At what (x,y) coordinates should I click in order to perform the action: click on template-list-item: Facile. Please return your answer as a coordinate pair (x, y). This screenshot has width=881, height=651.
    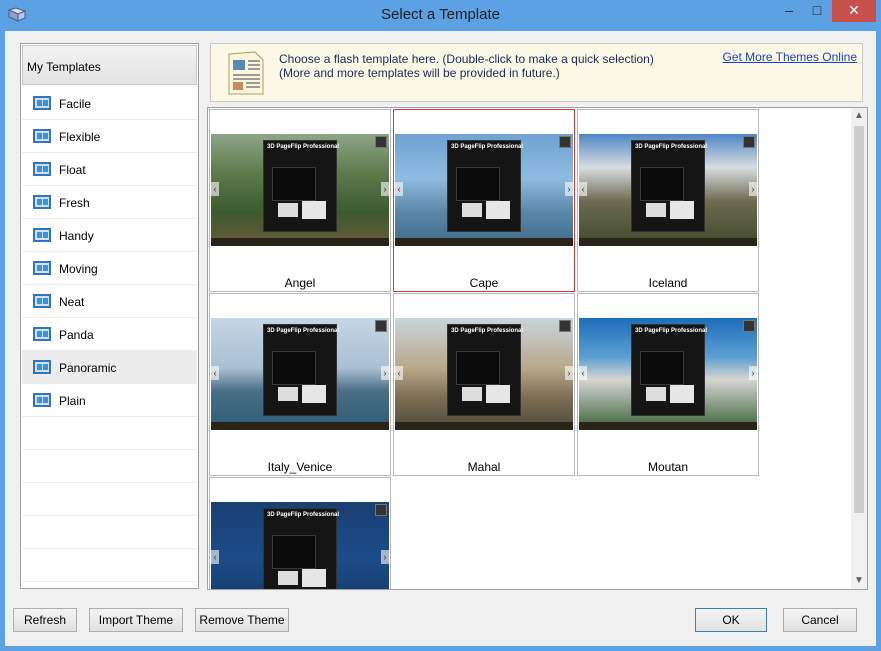
    Looking at the image, I should click on (109, 103).